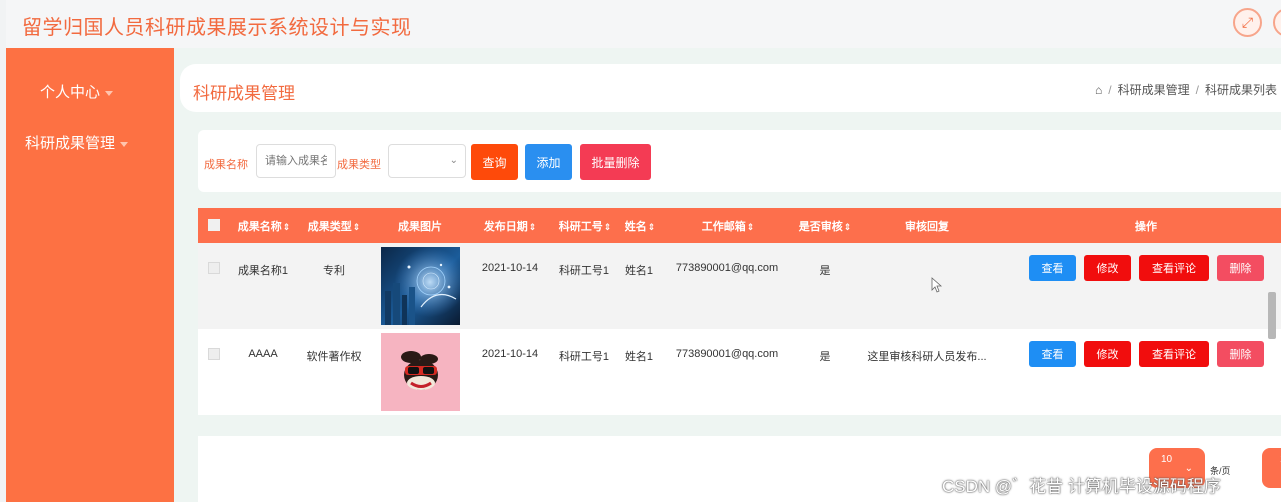 This screenshot has width=1281, height=502. Describe the element at coordinates (70, 92) in the screenshot. I see `sidebar-item-label: 个人中心` at that location.